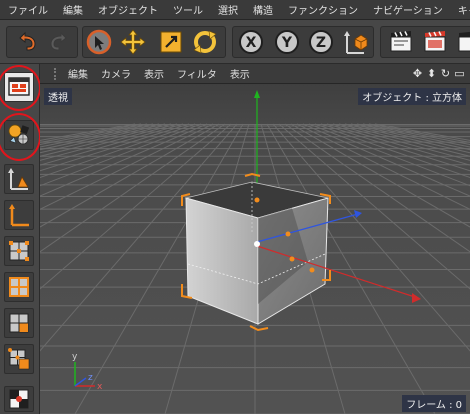  What do you see at coordinates (57, 73) in the screenshot?
I see `drag-grip-icon` at bounding box center [57, 73].